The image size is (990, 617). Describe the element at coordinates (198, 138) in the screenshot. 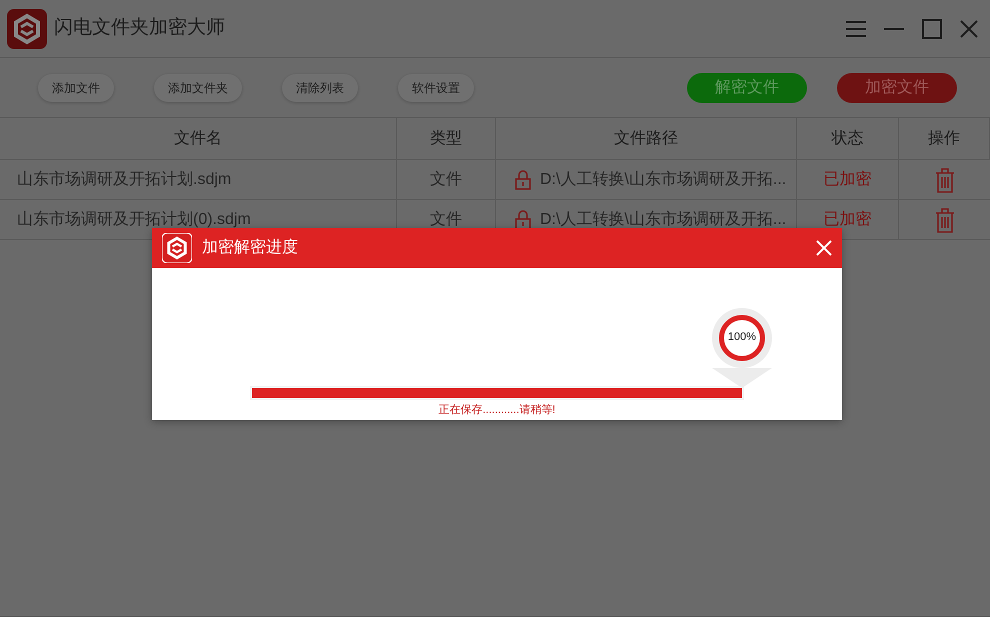

I see `column-header: 文件名` at that location.